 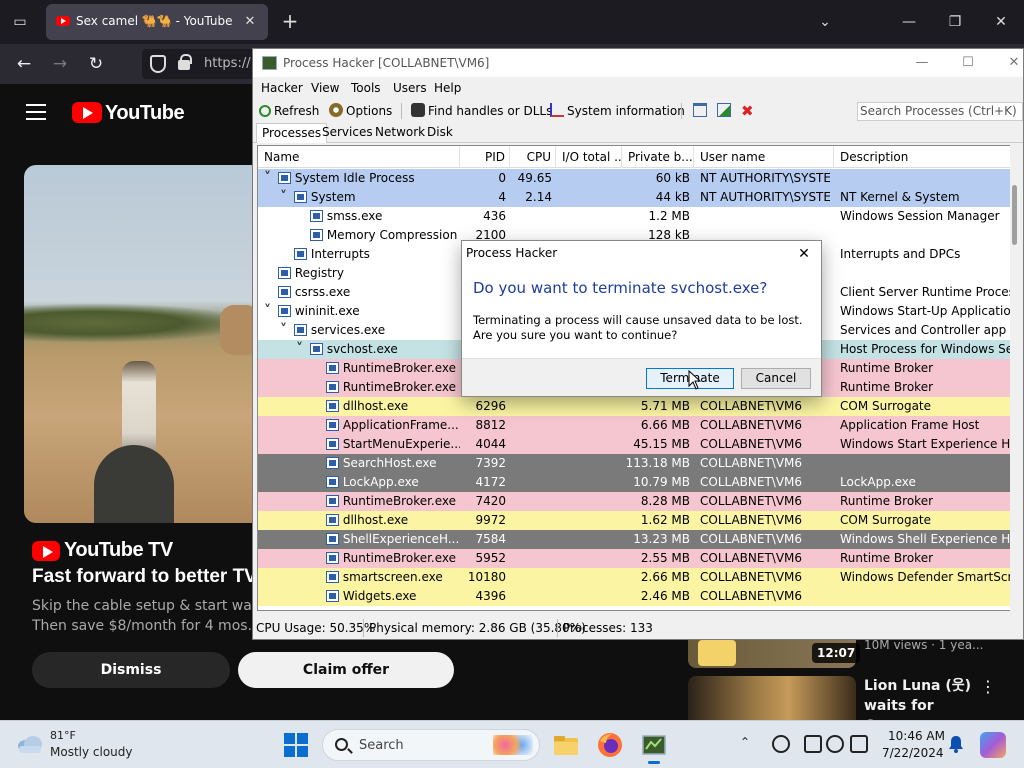 What do you see at coordinates (290, 22) in the screenshot?
I see `new-tab-icon: +` at bounding box center [290, 22].